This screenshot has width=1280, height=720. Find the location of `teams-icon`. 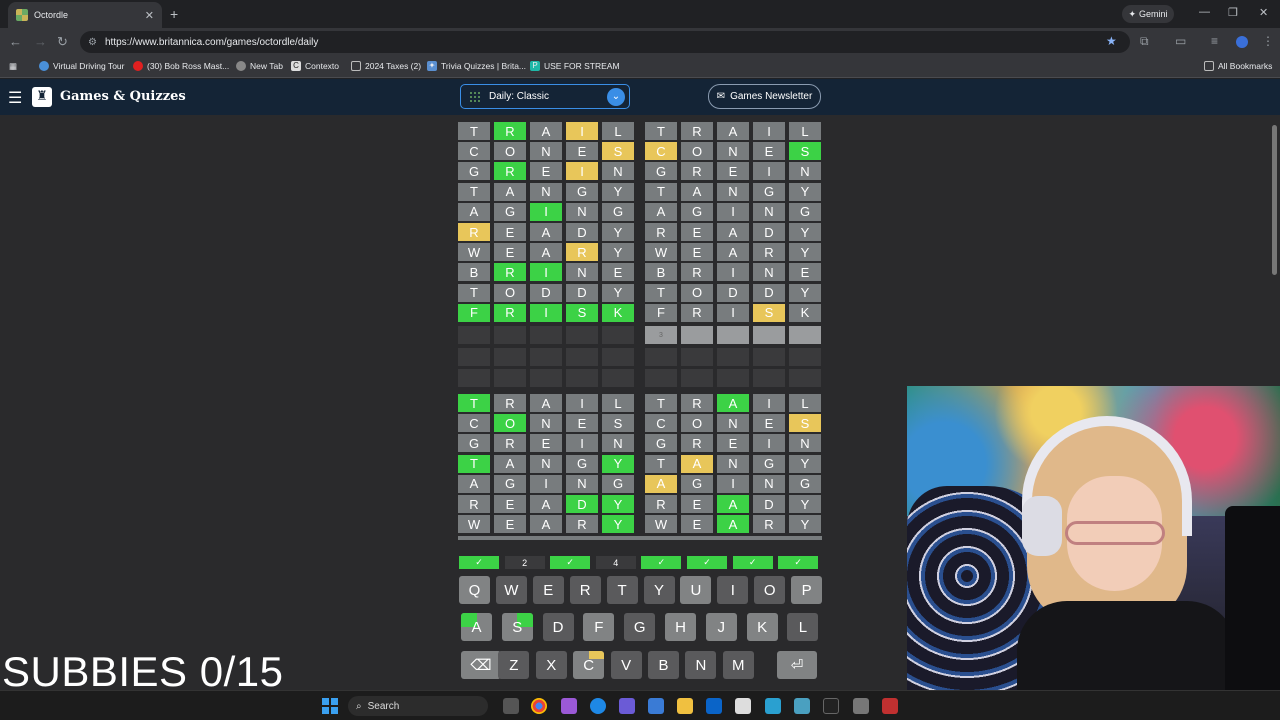

teams-icon is located at coordinates (627, 706).